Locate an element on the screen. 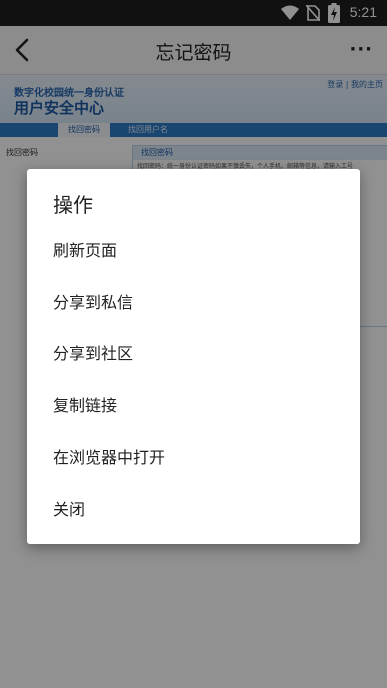 The width and height of the screenshot is (387, 688). menu-item-share-community: 分享到社区 is located at coordinates (193, 354).